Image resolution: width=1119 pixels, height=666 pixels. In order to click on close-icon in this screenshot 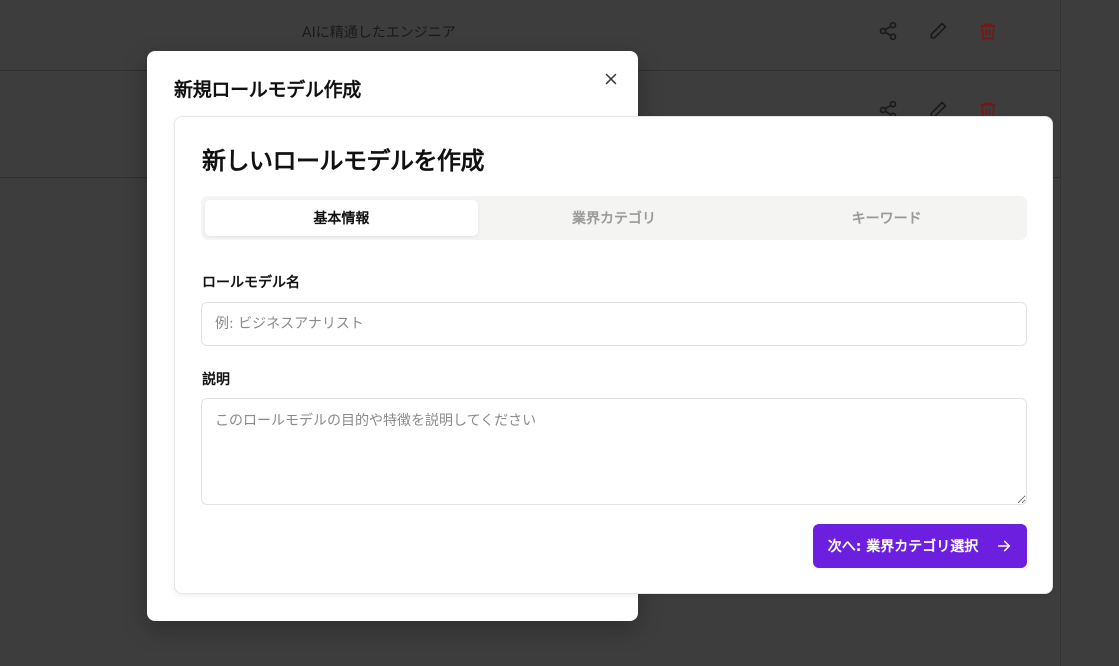, I will do `click(611, 79)`.